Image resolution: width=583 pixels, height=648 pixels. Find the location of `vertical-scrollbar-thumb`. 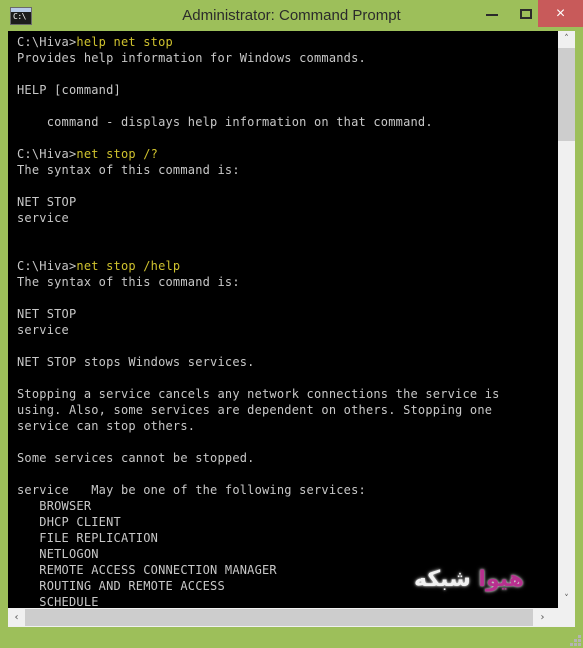

vertical-scrollbar-thumb is located at coordinates (566, 94).